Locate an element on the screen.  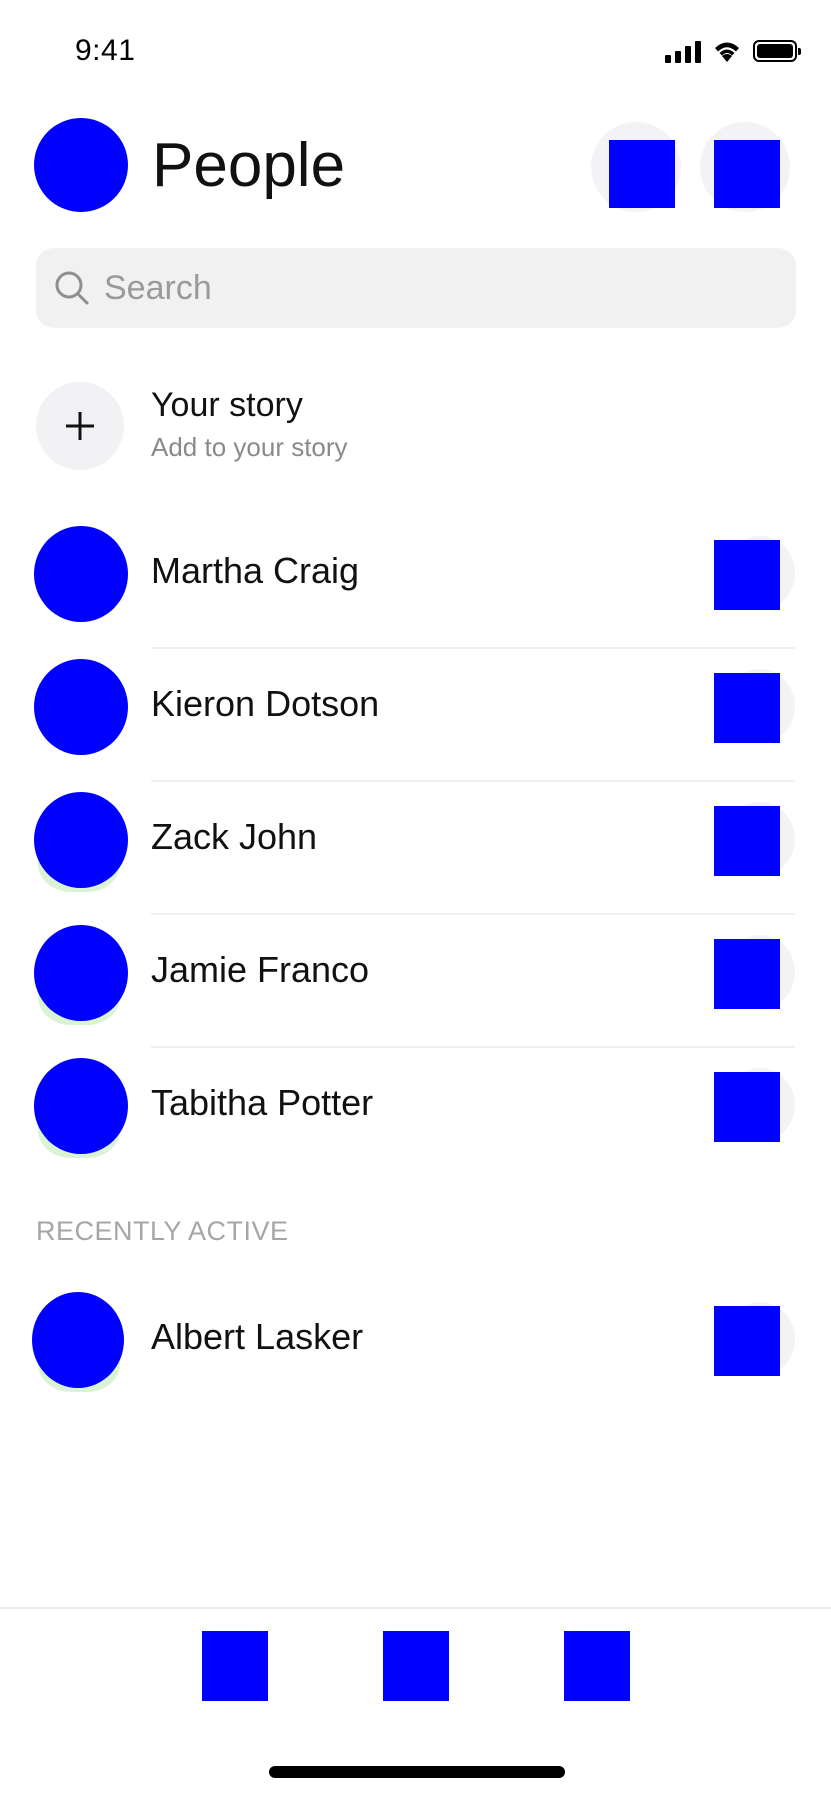
page-title: People is located at coordinates (249, 165).